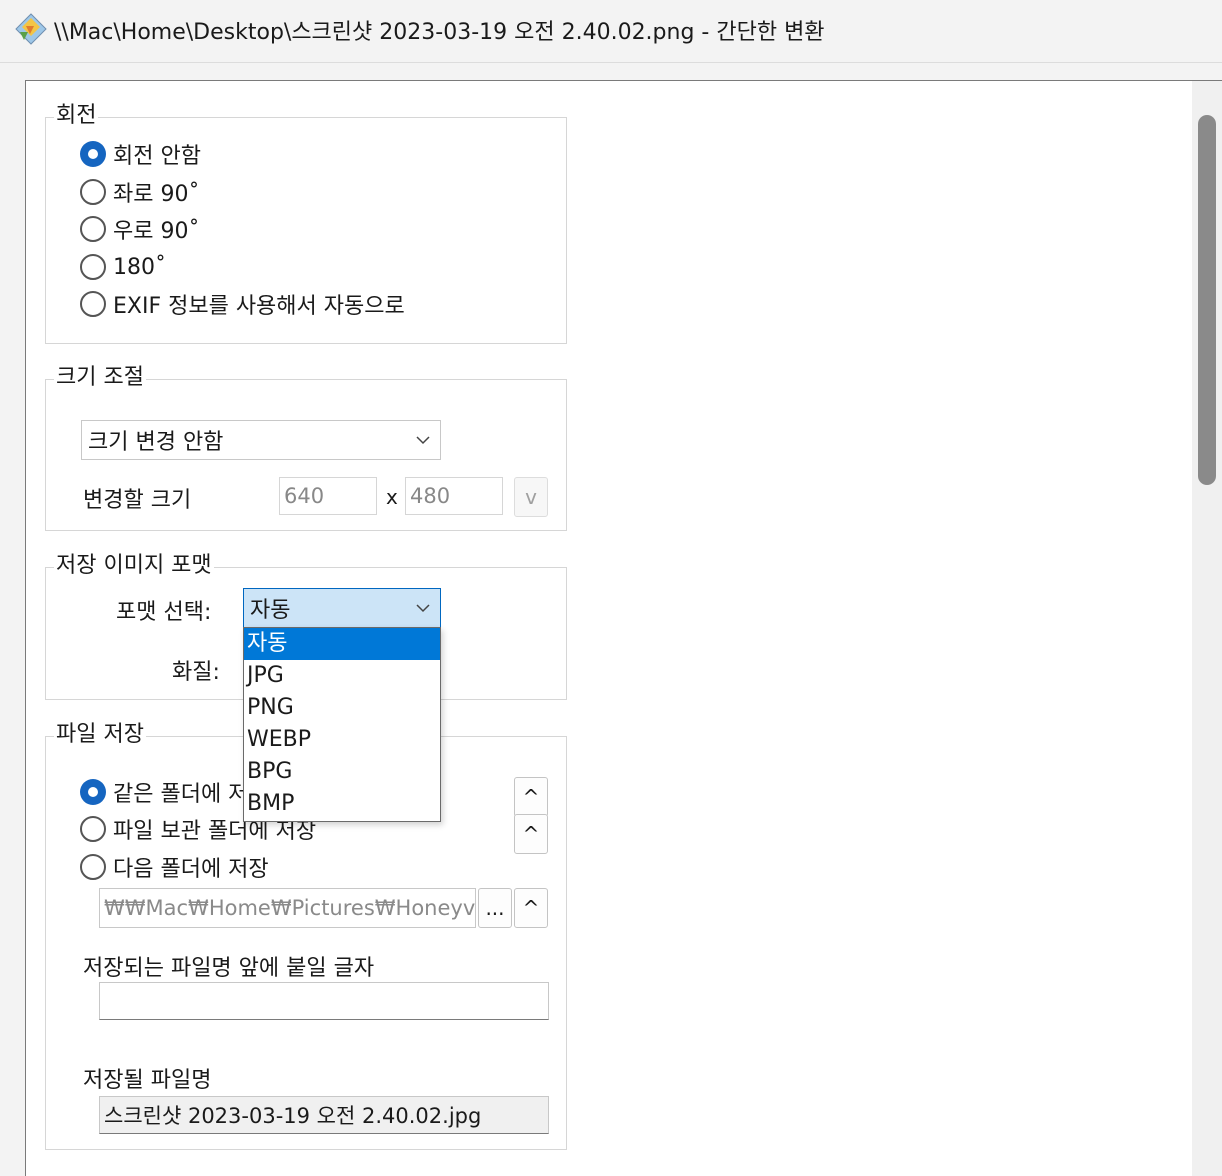 This screenshot has height=1176, width=1222. Describe the element at coordinates (328, 496) in the screenshot. I see `resize-width-input: 640` at that location.